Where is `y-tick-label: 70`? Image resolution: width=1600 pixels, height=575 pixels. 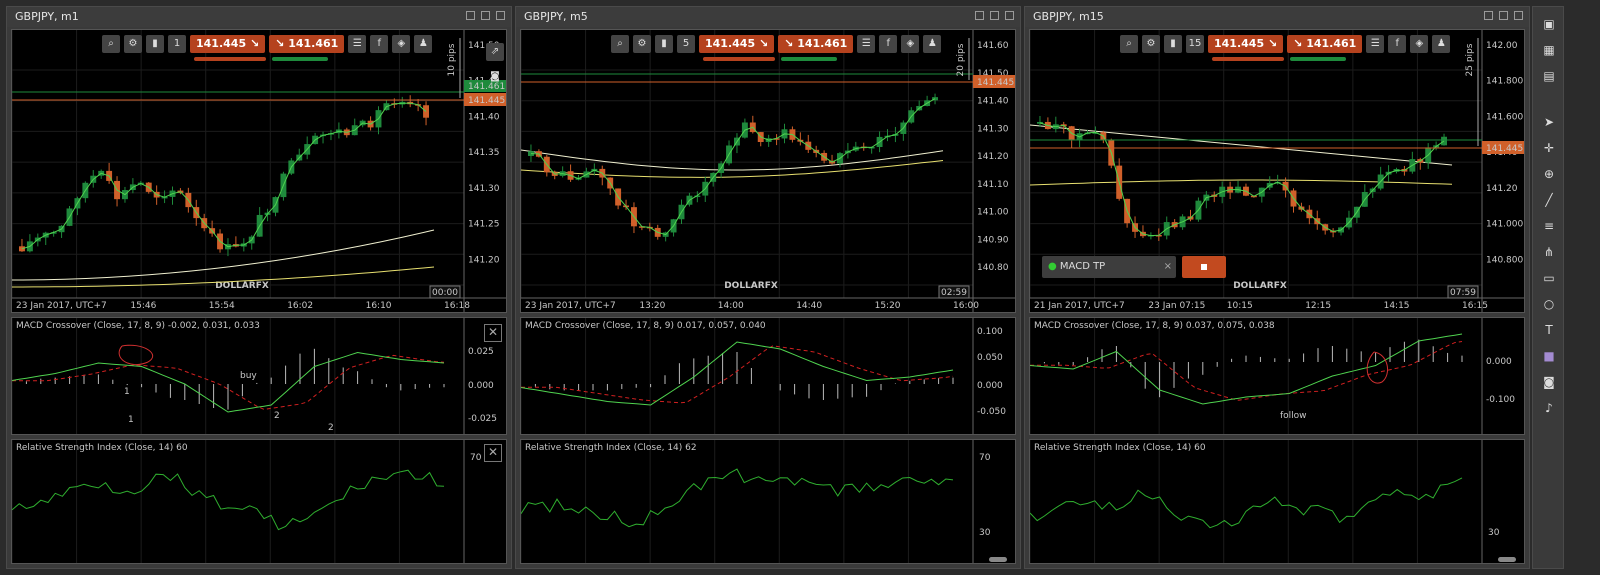 y-tick-label: 70 is located at coordinates (985, 458).